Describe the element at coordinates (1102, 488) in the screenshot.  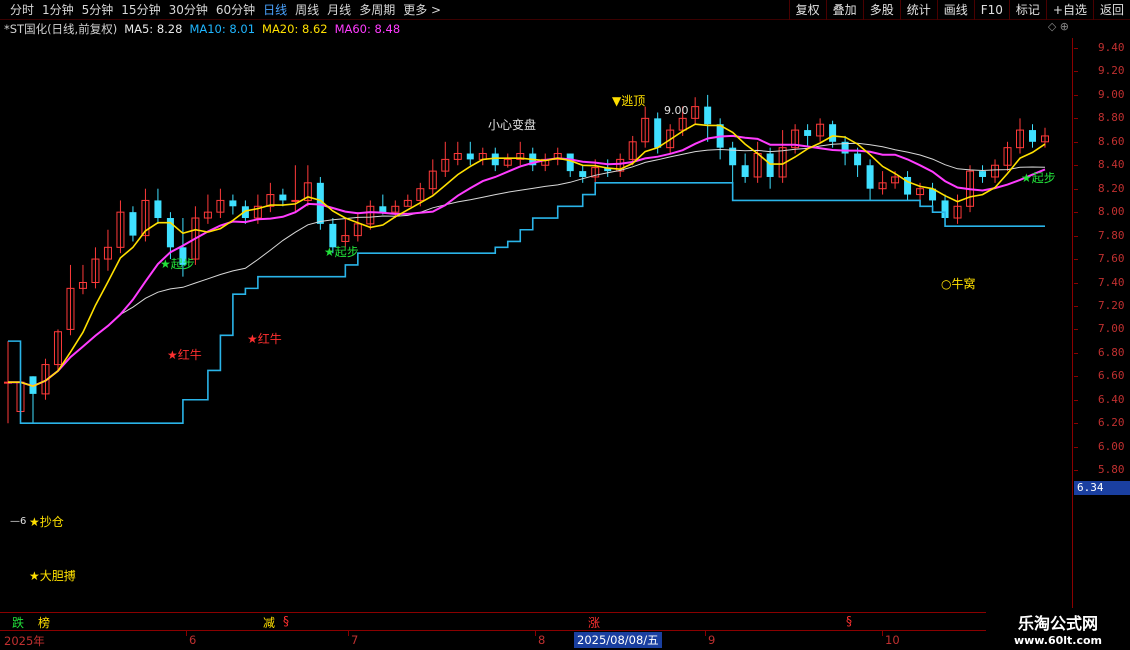
I see `current-price-tag: 6.34` at that location.